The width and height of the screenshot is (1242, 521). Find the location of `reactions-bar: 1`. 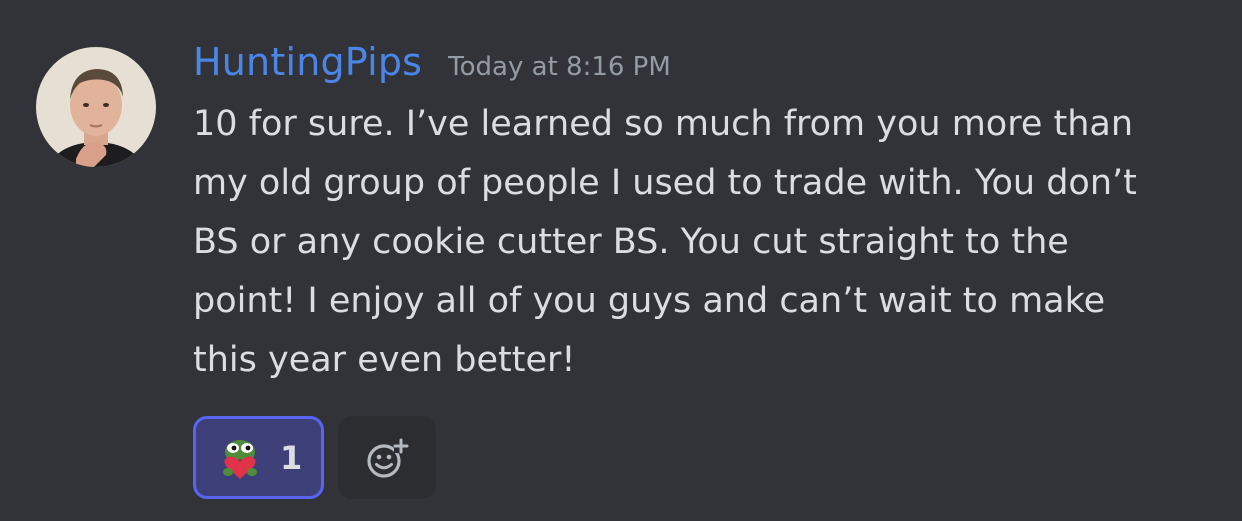

reactions-bar: 1 is located at coordinates (314, 457).